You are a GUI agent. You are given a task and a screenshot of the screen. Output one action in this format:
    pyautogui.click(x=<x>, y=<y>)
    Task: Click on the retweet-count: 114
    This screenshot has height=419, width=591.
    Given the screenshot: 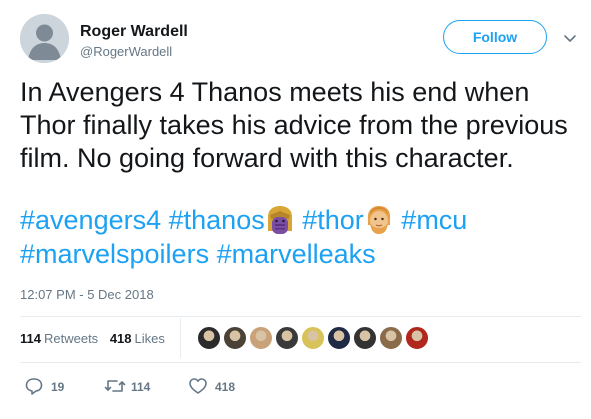 What is the action you would take?
    pyautogui.click(x=141, y=387)
    